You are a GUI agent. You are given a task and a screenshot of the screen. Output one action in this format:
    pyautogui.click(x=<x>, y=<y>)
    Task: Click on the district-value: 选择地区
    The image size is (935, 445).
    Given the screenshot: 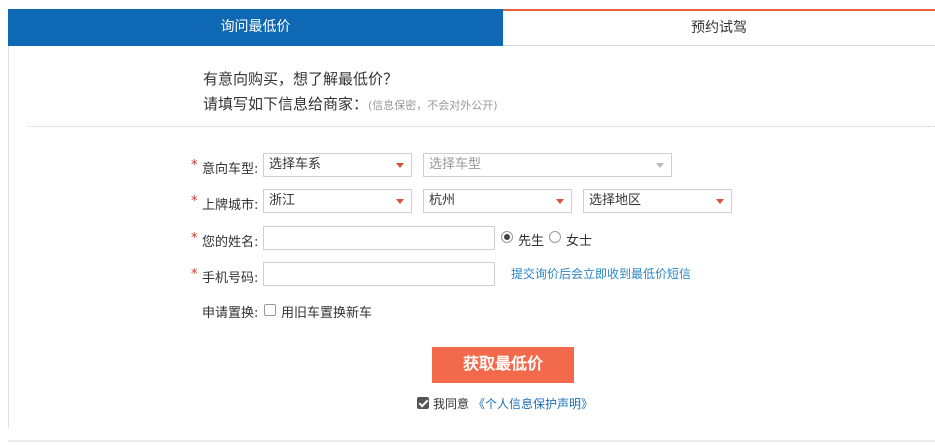 What is the action you would take?
    pyautogui.click(x=615, y=200)
    